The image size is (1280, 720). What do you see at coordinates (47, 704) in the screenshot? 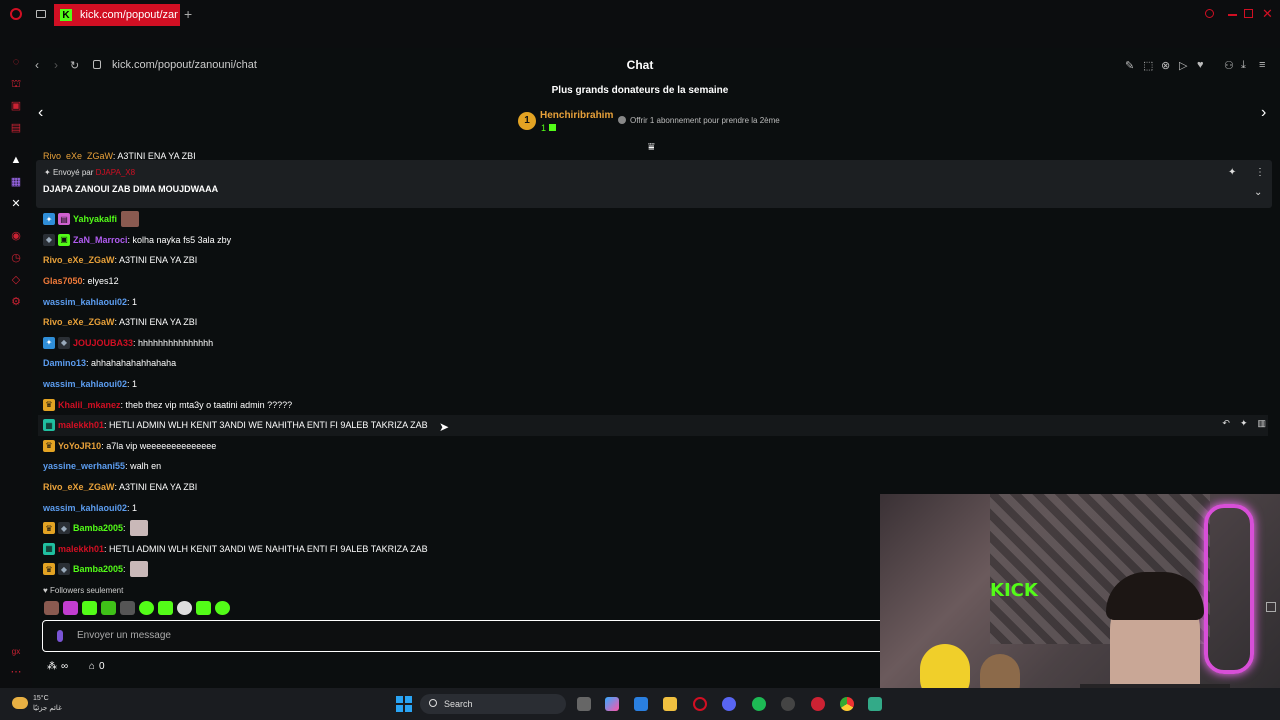
I see `weather-widget: 15°C غائم جزئيًا` at bounding box center [47, 704].